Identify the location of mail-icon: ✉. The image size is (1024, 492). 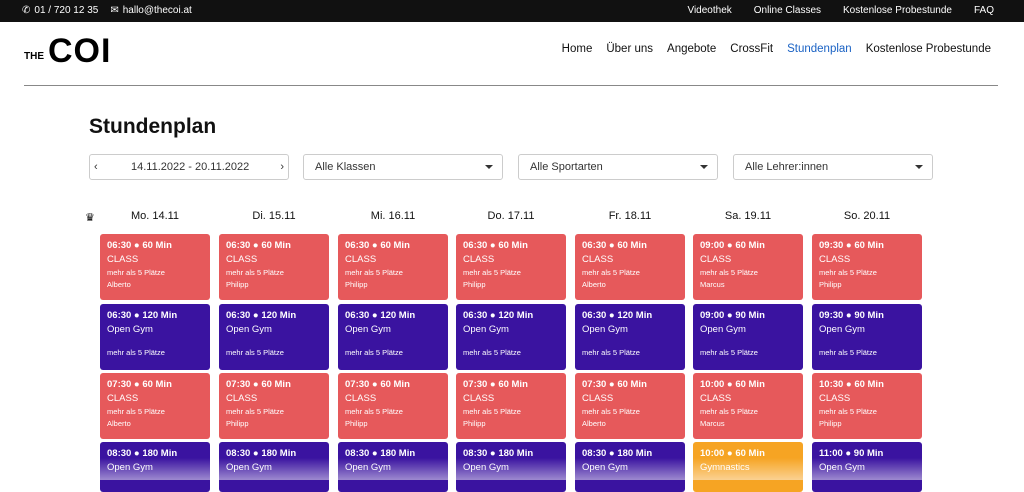
(114, 10).